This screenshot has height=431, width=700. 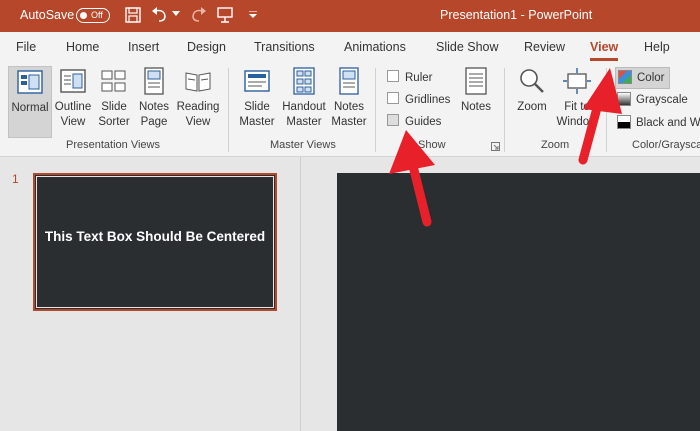 I want to click on arrow-to-view-tab, so click(x=600, y=116).